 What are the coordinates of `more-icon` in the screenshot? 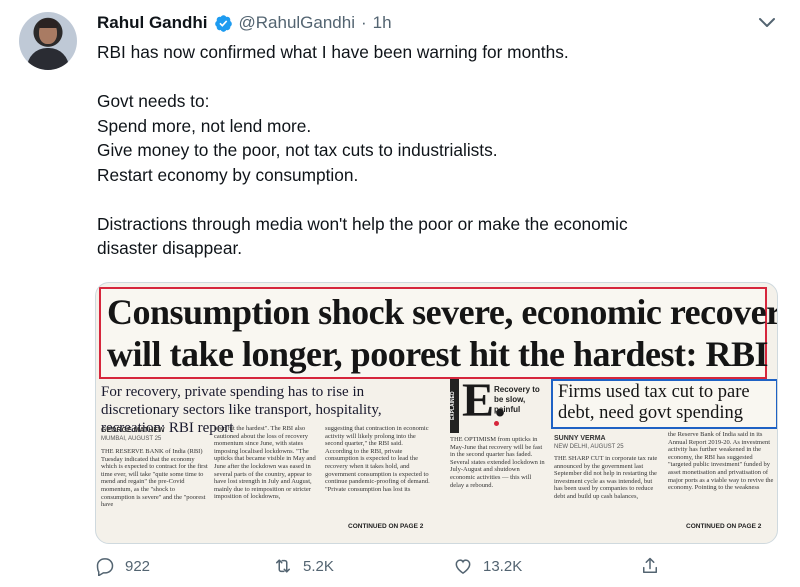 It's located at (767, 22).